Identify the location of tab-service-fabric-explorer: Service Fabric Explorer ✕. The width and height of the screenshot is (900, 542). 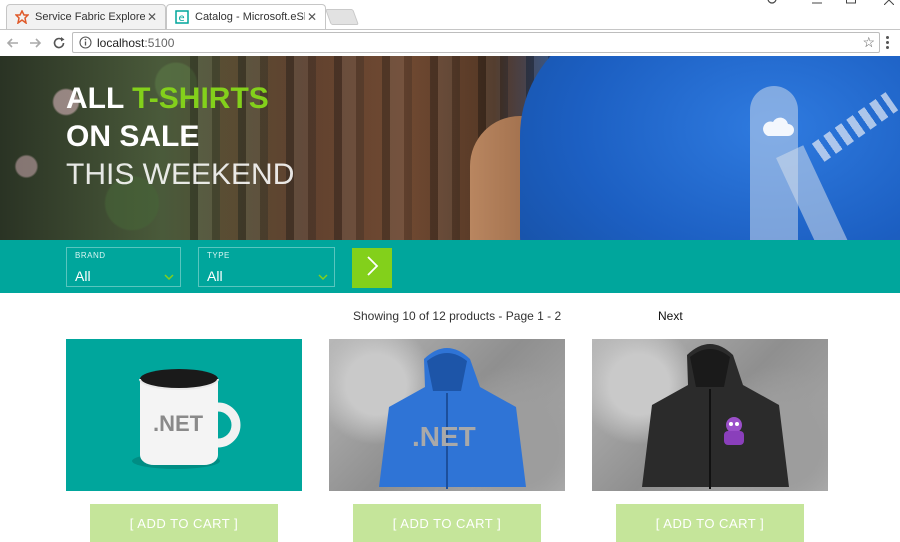
(86, 16).